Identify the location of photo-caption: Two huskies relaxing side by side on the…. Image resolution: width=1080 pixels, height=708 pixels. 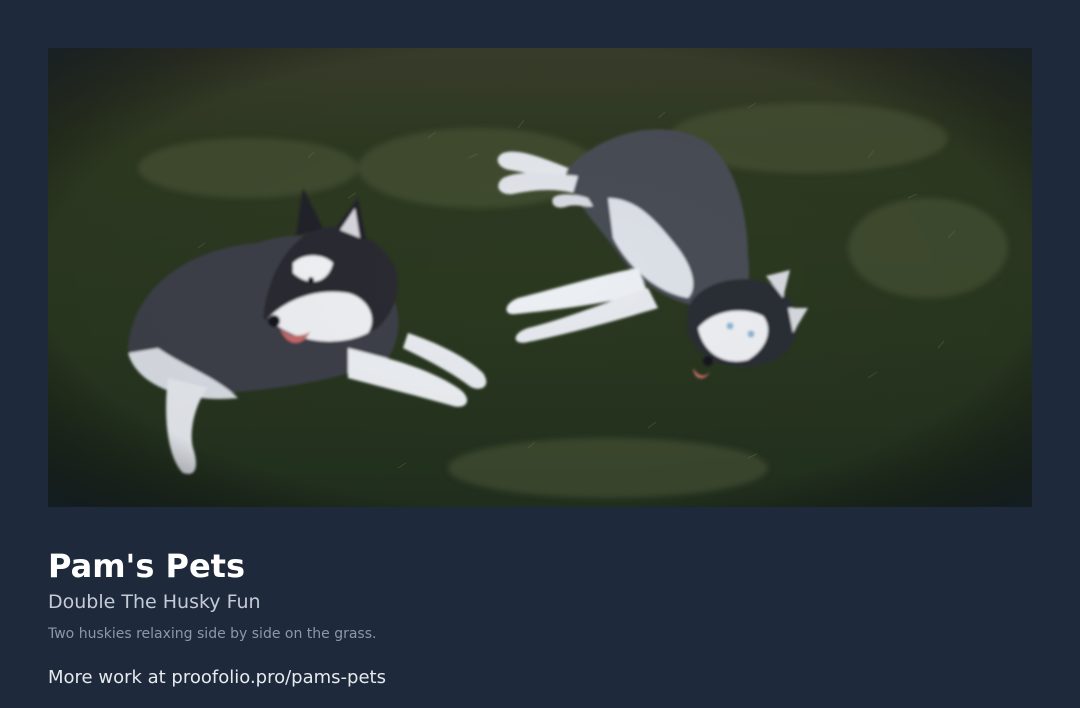
(212, 634).